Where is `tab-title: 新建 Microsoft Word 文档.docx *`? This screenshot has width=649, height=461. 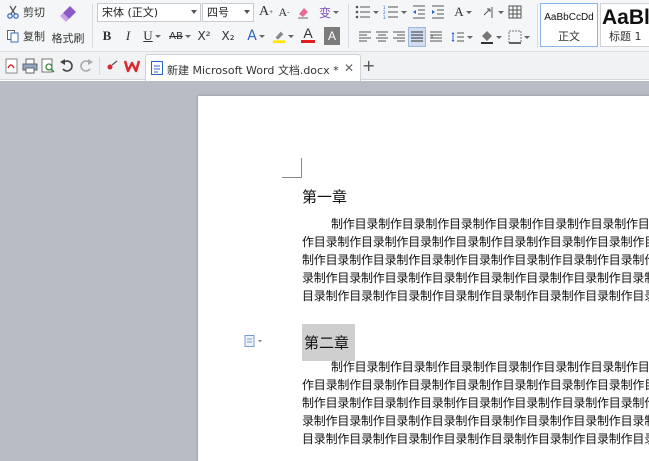
tab-title: 新建 Microsoft Word 文档.docx * is located at coordinates (253, 70).